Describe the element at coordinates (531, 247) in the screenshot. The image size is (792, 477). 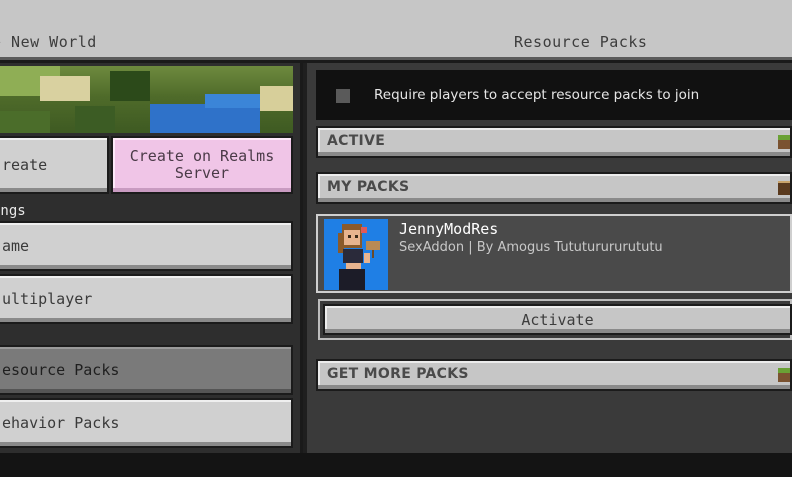
I see `pack-meta: SexAddon | By Amogus Tututurururututu` at that location.